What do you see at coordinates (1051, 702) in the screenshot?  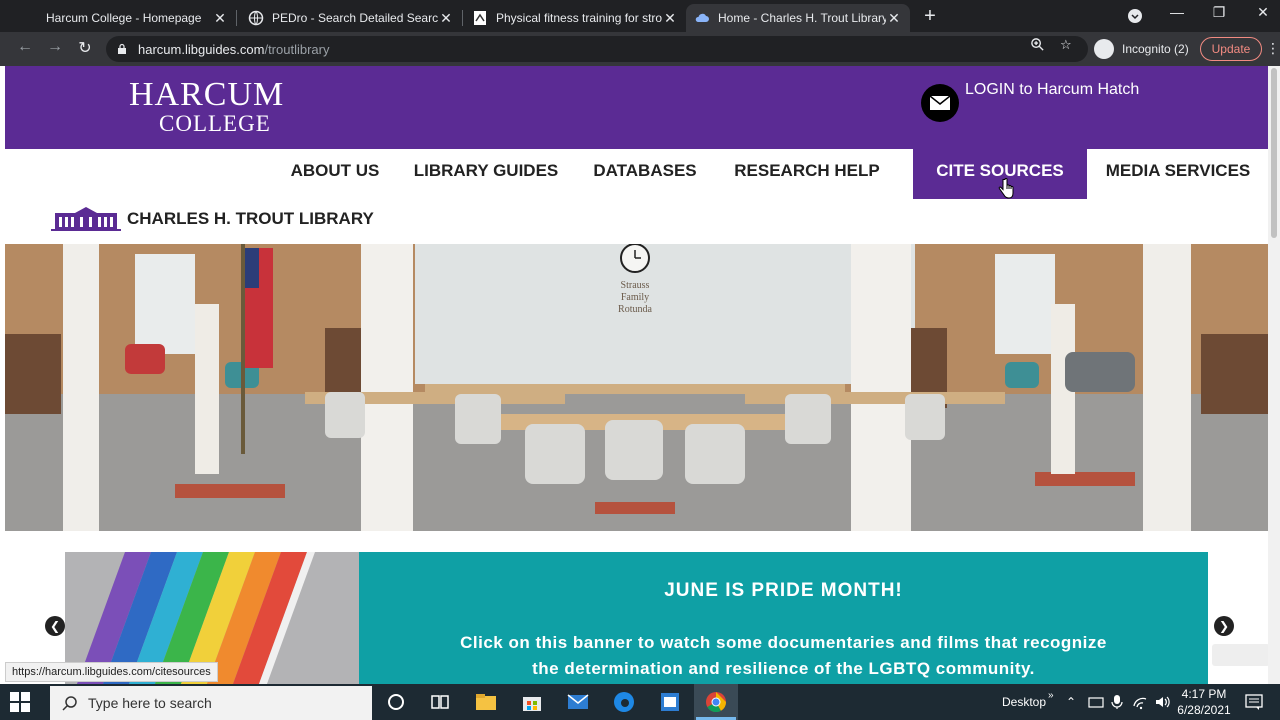 I see `double-chevron-icon: »` at bounding box center [1051, 702].